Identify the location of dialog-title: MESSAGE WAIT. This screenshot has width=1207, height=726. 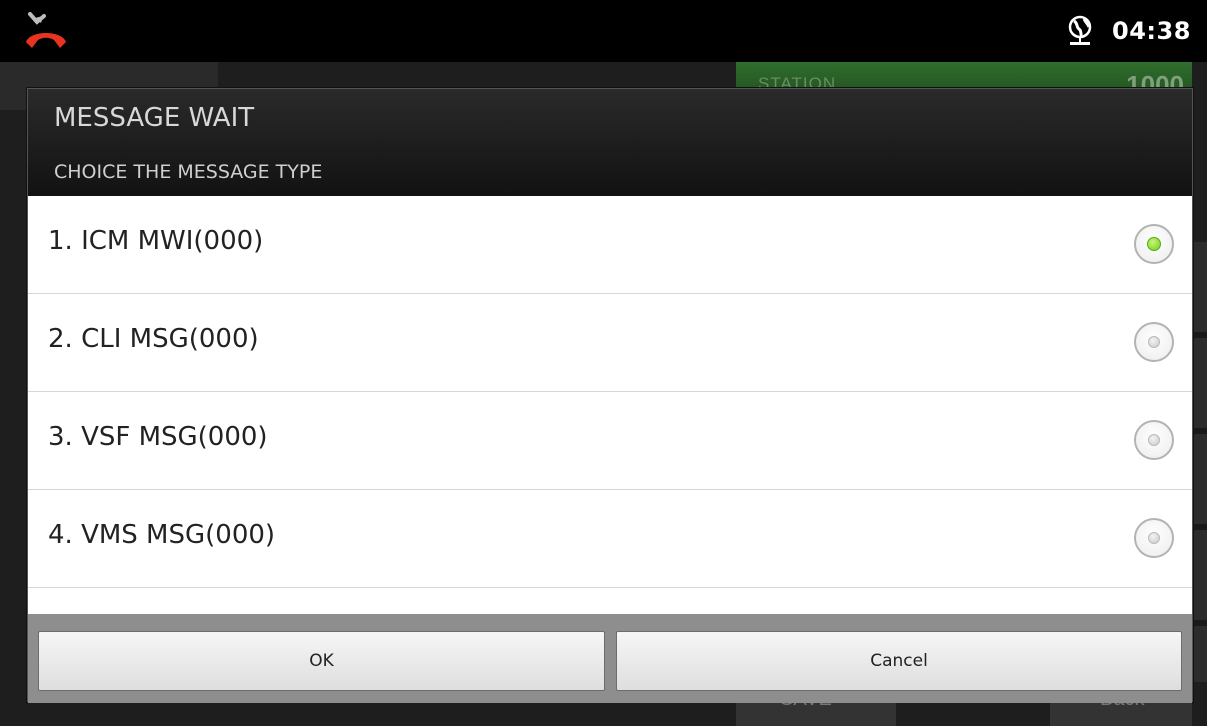
(154, 118).